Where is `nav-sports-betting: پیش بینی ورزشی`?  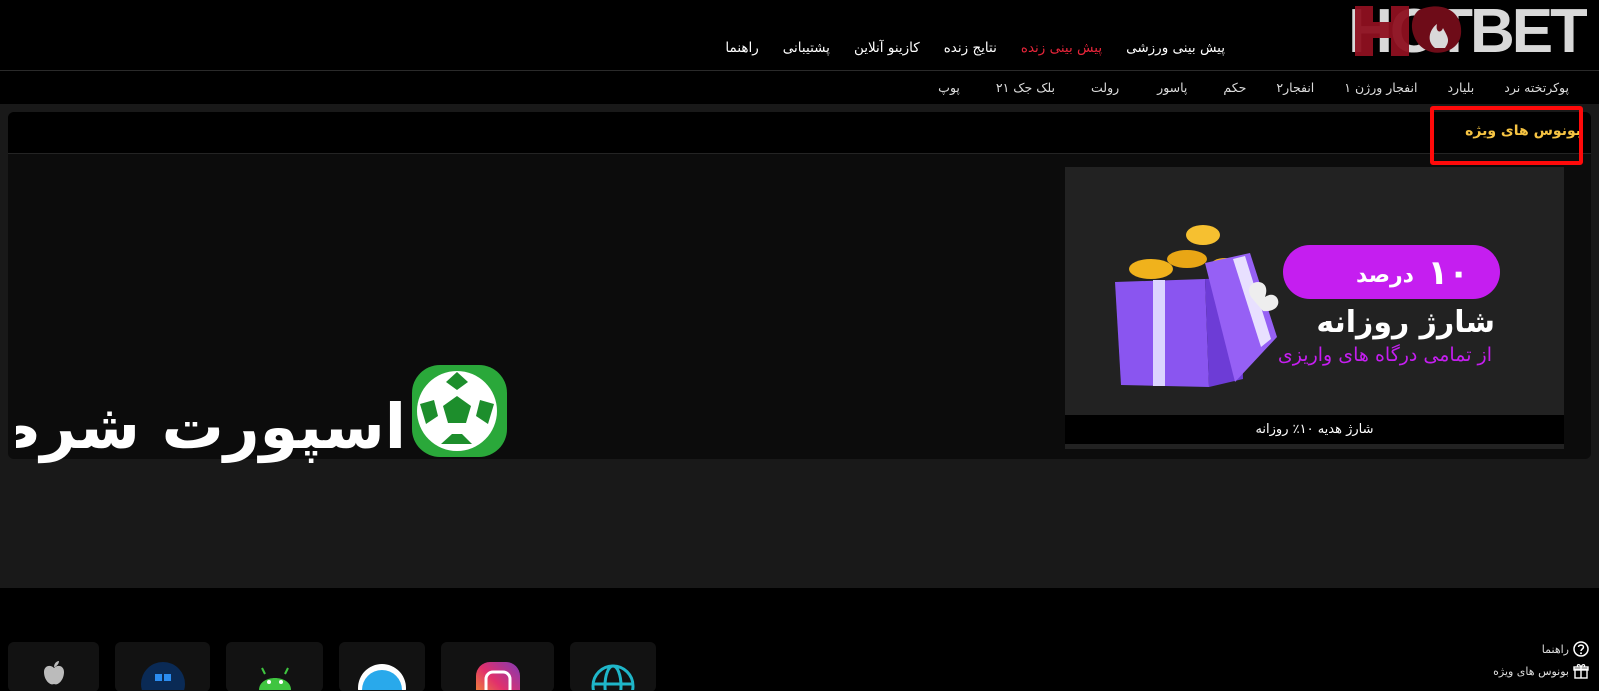 nav-sports-betting: پیش بینی ورزشی is located at coordinates (1175, 48).